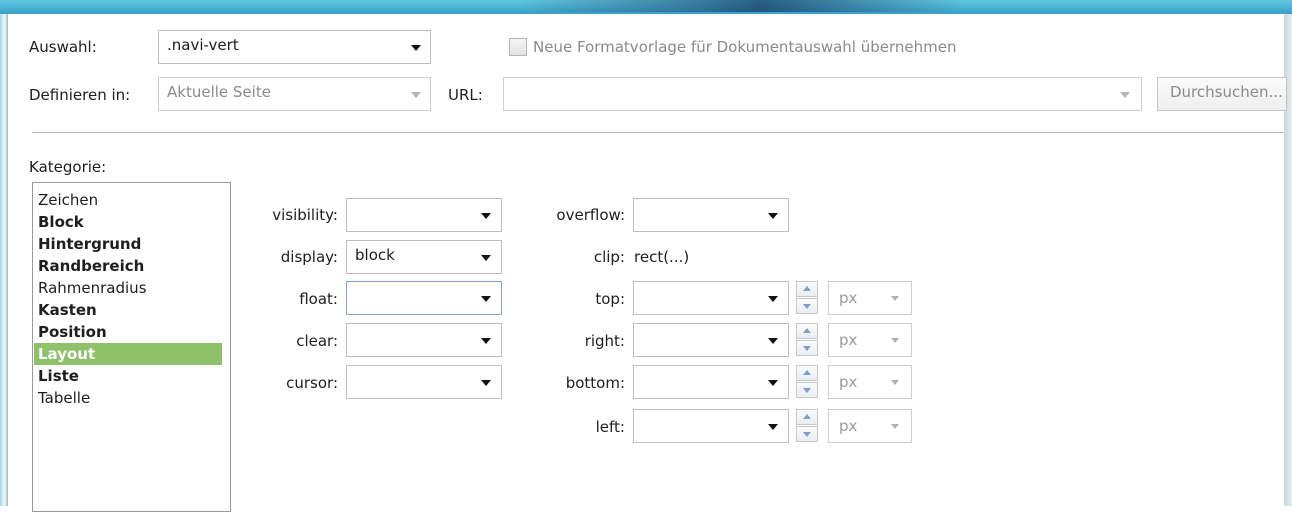  I want to click on float-label: float:, so click(318, 299).